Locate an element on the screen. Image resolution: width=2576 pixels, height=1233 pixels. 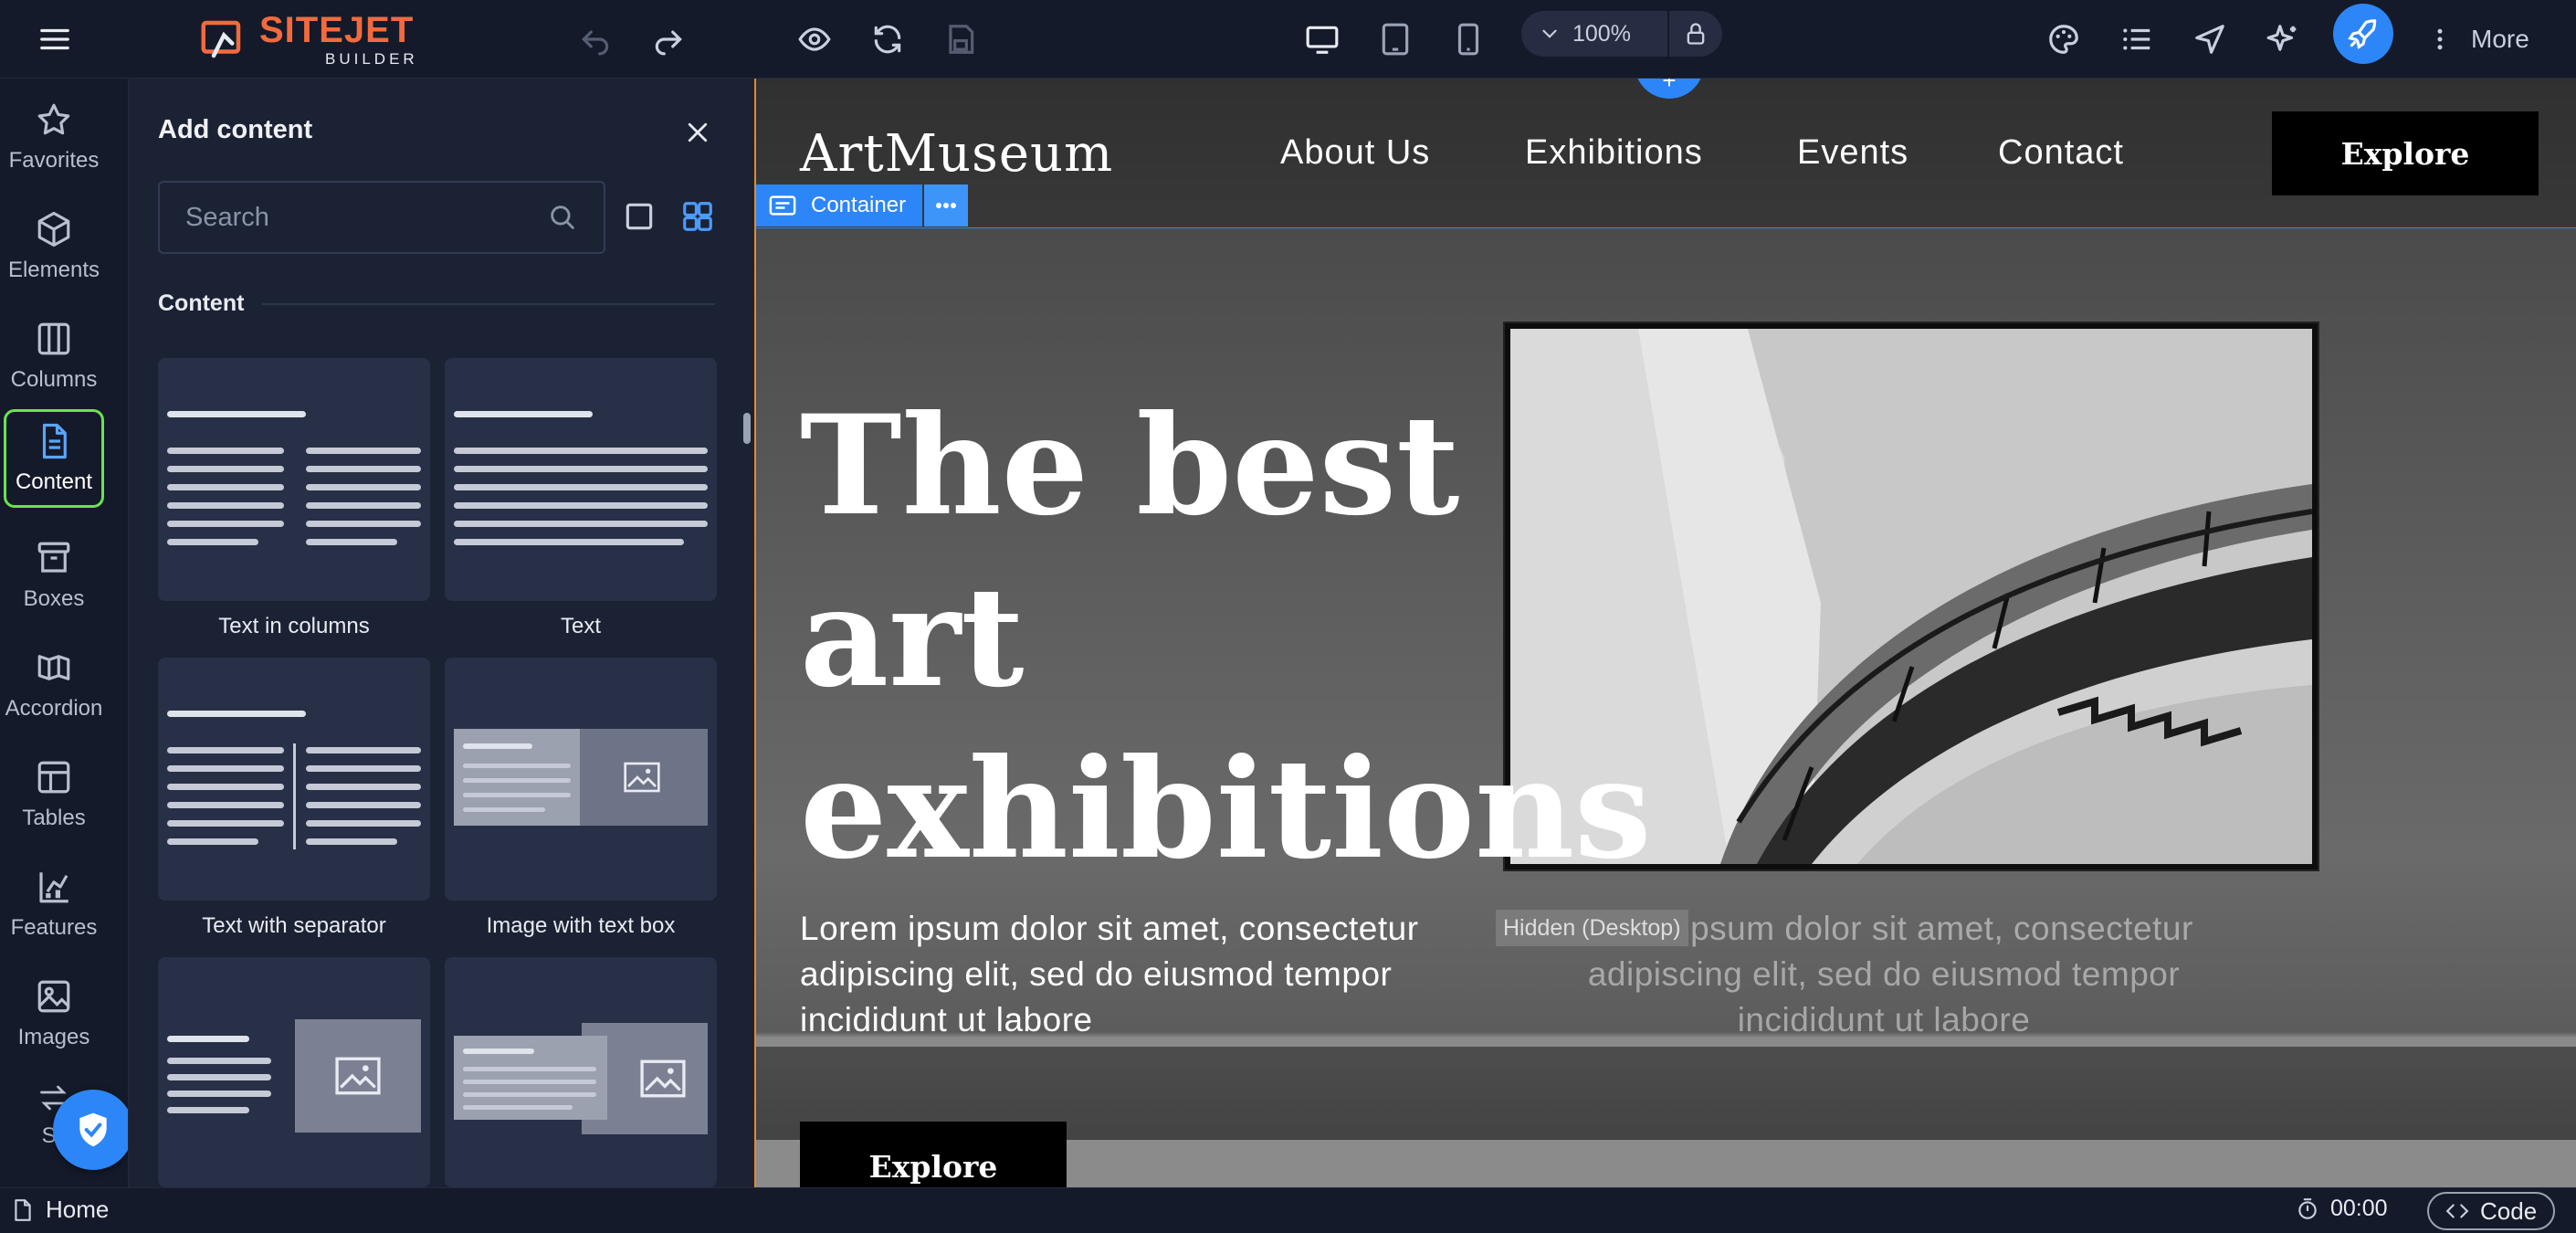
save-icon is located at coordinates (960, 39).